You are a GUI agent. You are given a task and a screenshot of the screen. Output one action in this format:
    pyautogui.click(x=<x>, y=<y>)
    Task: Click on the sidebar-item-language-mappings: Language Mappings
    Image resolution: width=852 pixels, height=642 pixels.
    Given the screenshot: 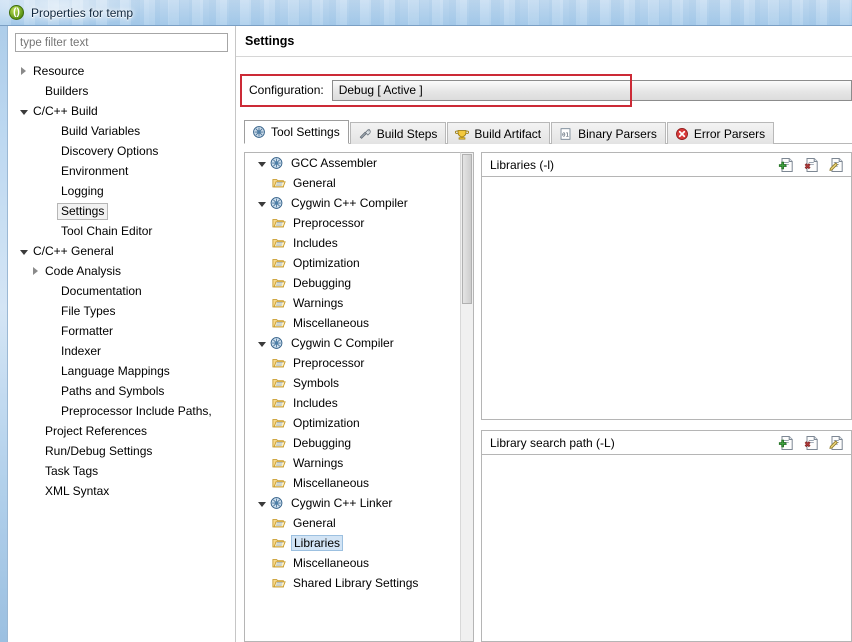 What is the action you would take?
    pyautogui.click(x=121, y=371)
    